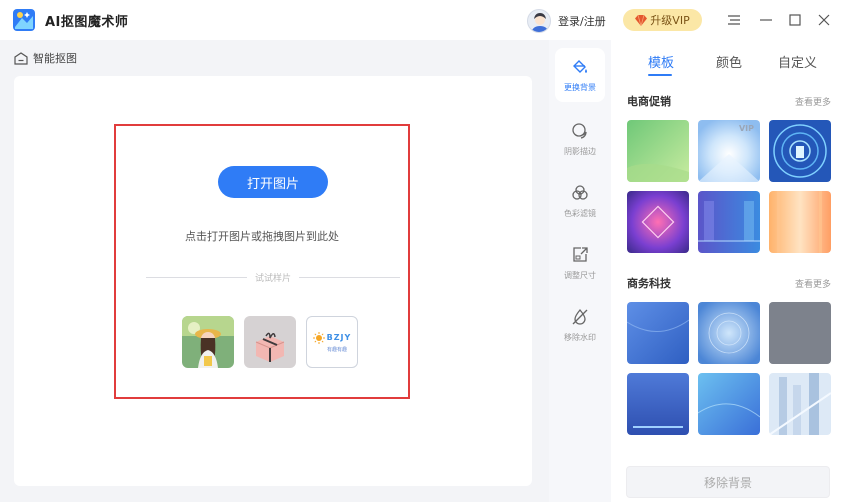 Image resolution: width=843 pixels, height=502 pixels. Describe the element at coordinates (580, 263) in the screenshot. I see `tool-resize: 调整尺寸` at that location.